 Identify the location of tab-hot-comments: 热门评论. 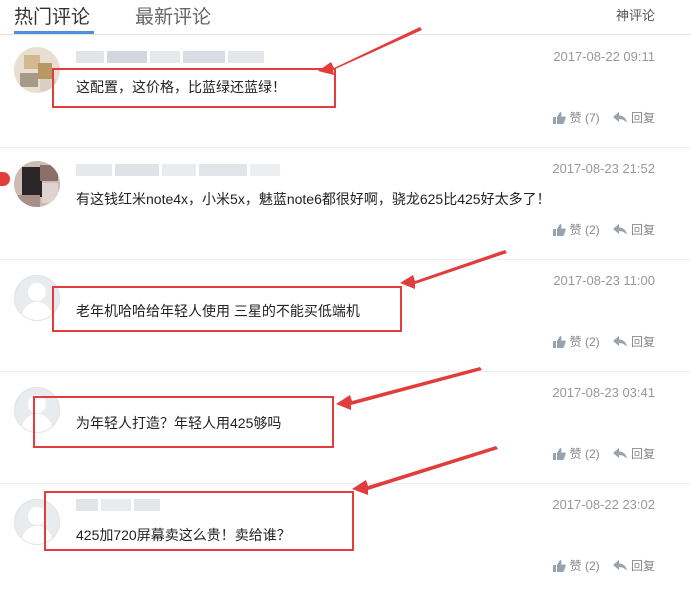
(52, 15).